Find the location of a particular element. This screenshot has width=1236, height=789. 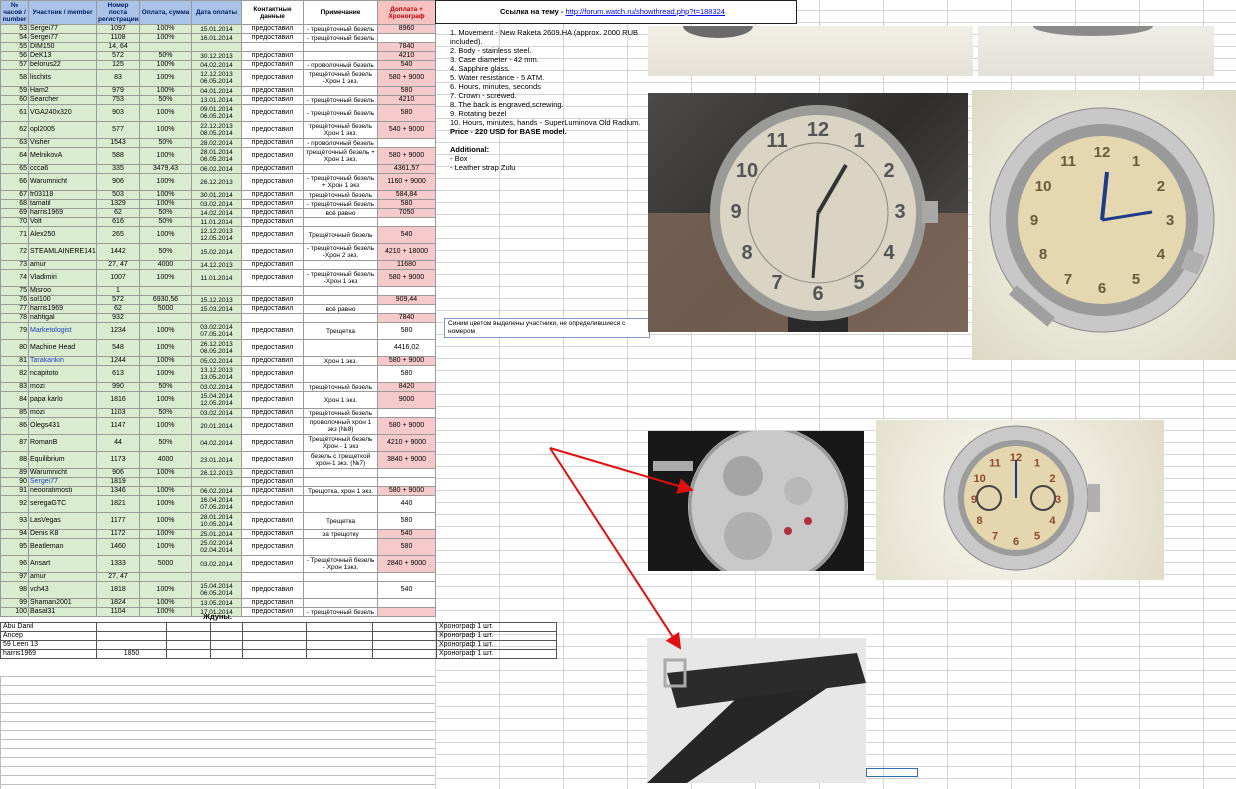

annotation-arrows is located at coordinates (621, 548).